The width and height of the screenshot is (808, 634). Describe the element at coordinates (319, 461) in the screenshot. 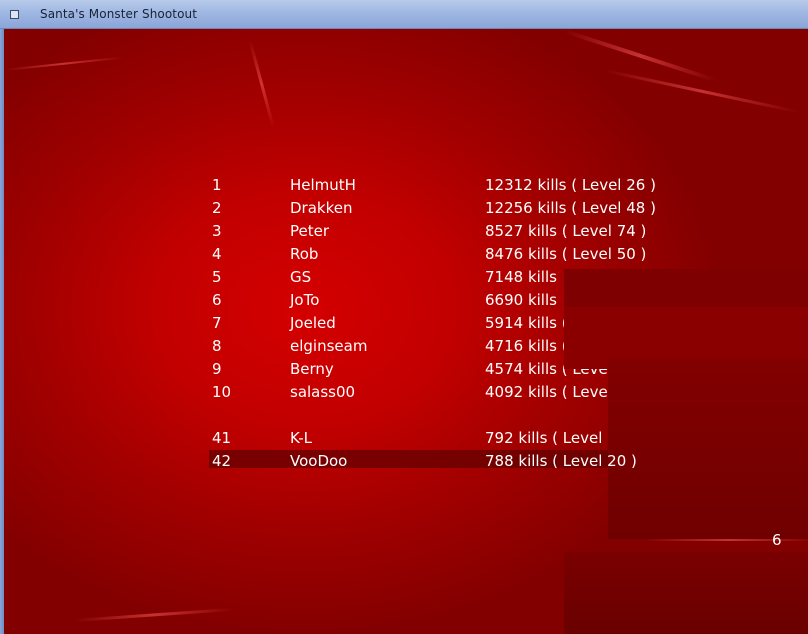

I see `score-name: VooDoo` at that location.